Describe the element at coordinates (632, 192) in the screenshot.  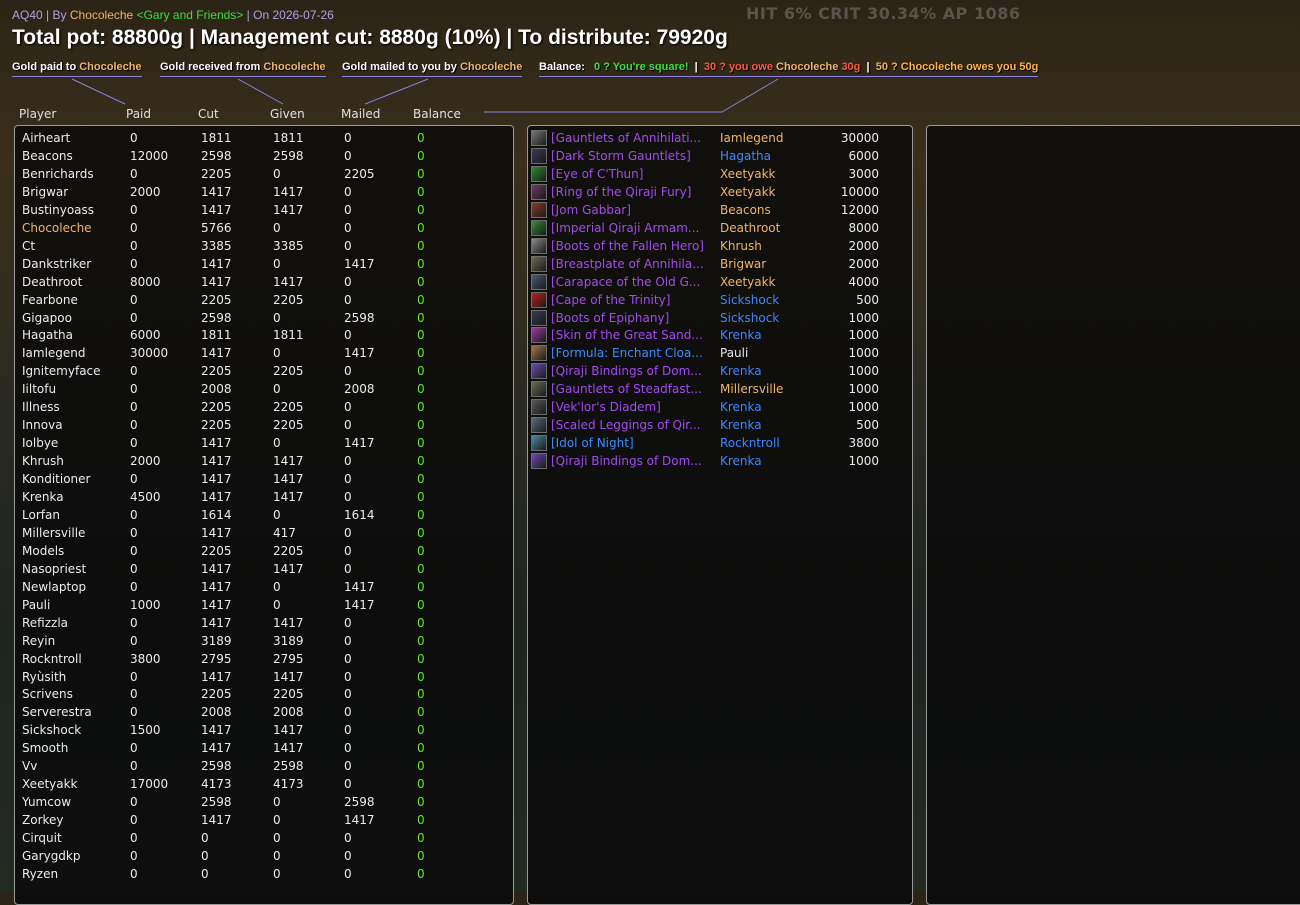
I see `loot-item-link: [Ring of the Qiraji Fury]` at that location.